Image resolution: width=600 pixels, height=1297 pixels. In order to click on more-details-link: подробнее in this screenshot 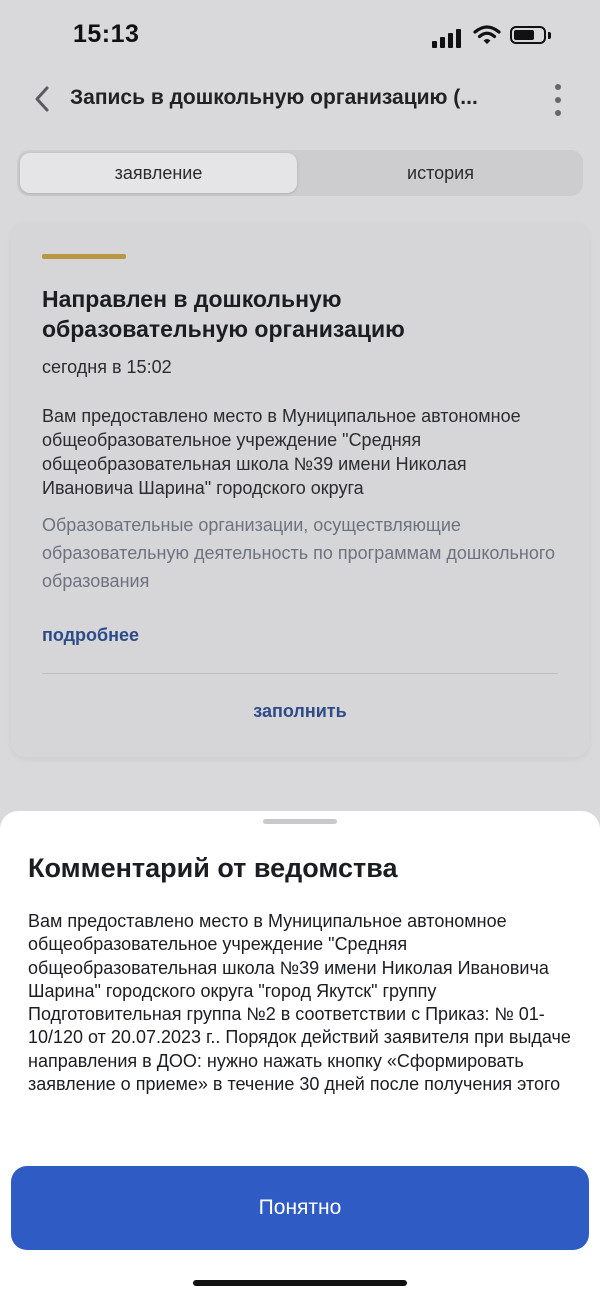, I will do `click(90, 635)`.